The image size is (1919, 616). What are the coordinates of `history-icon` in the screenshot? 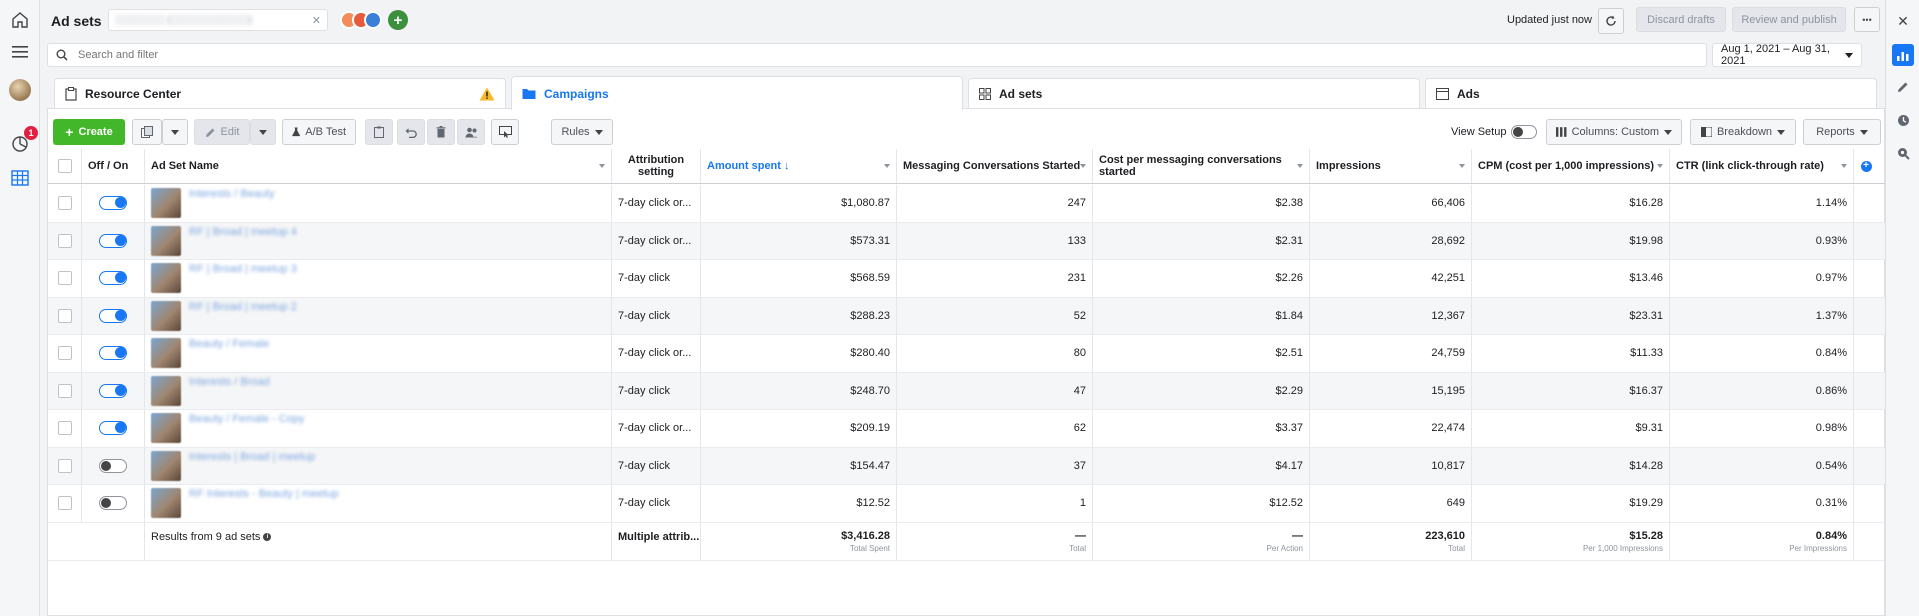 It's located at (1903, 120).